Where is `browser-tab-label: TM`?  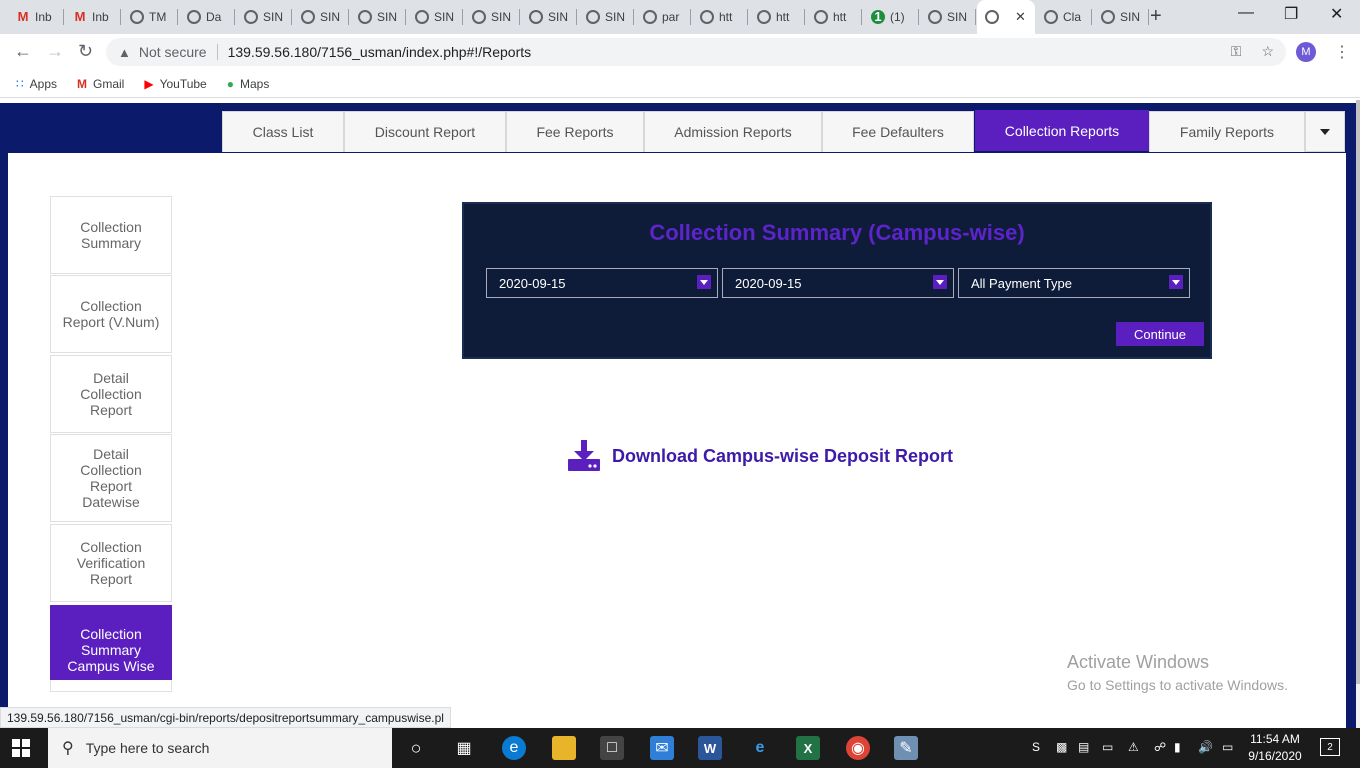
browser-tab-label: TM is located at coordinates (158, 17).